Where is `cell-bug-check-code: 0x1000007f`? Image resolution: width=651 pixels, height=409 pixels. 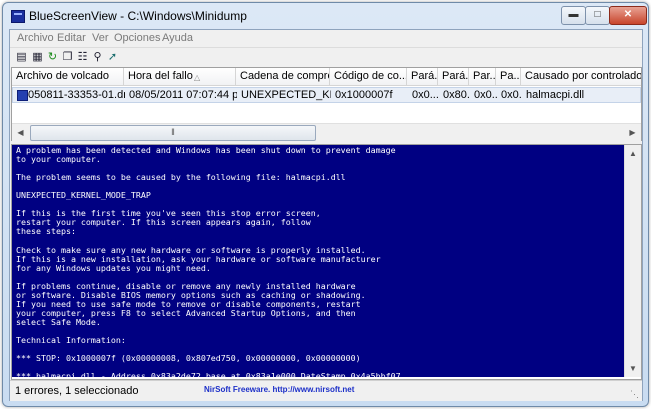
cell-bug-check-code: 0x1000007f is located at coordinates (364, 95).